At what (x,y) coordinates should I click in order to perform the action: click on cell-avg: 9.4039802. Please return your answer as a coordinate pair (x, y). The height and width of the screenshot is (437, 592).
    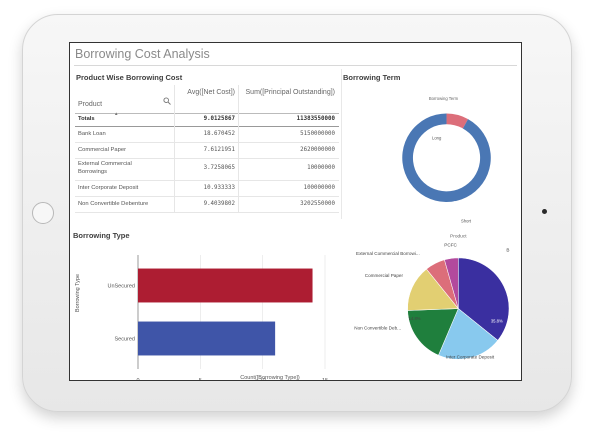
    Looking at the image, I should click on (219, 204).